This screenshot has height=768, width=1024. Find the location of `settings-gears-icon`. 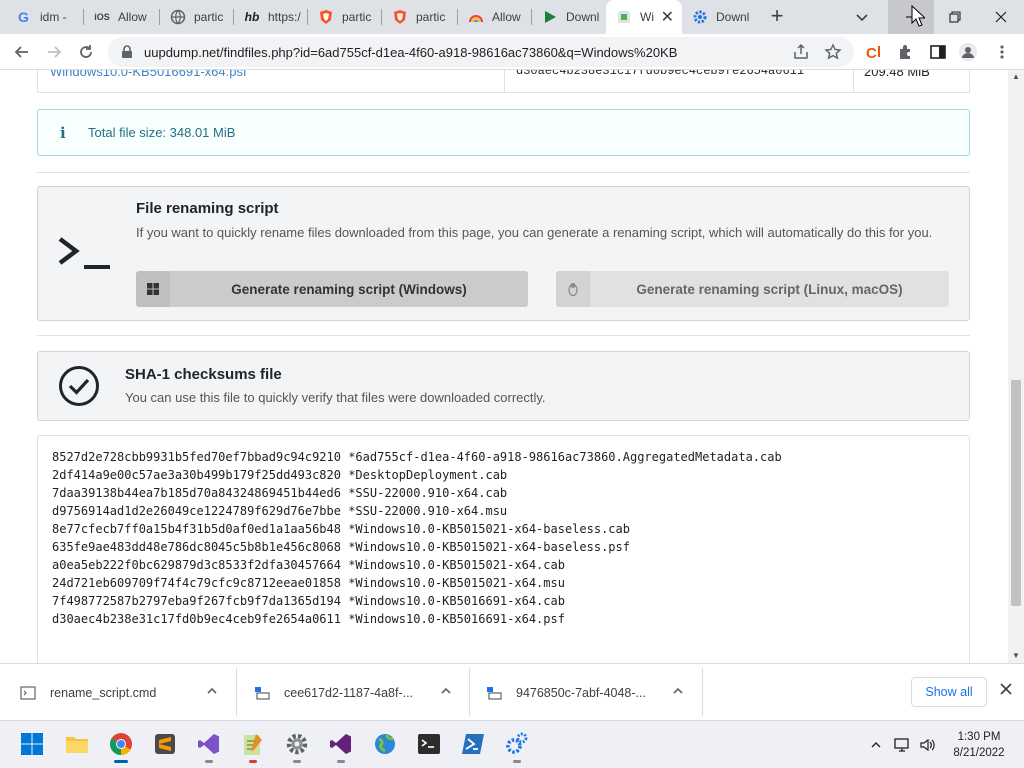

settings-gears-icon is located at coordinates (517, 747).